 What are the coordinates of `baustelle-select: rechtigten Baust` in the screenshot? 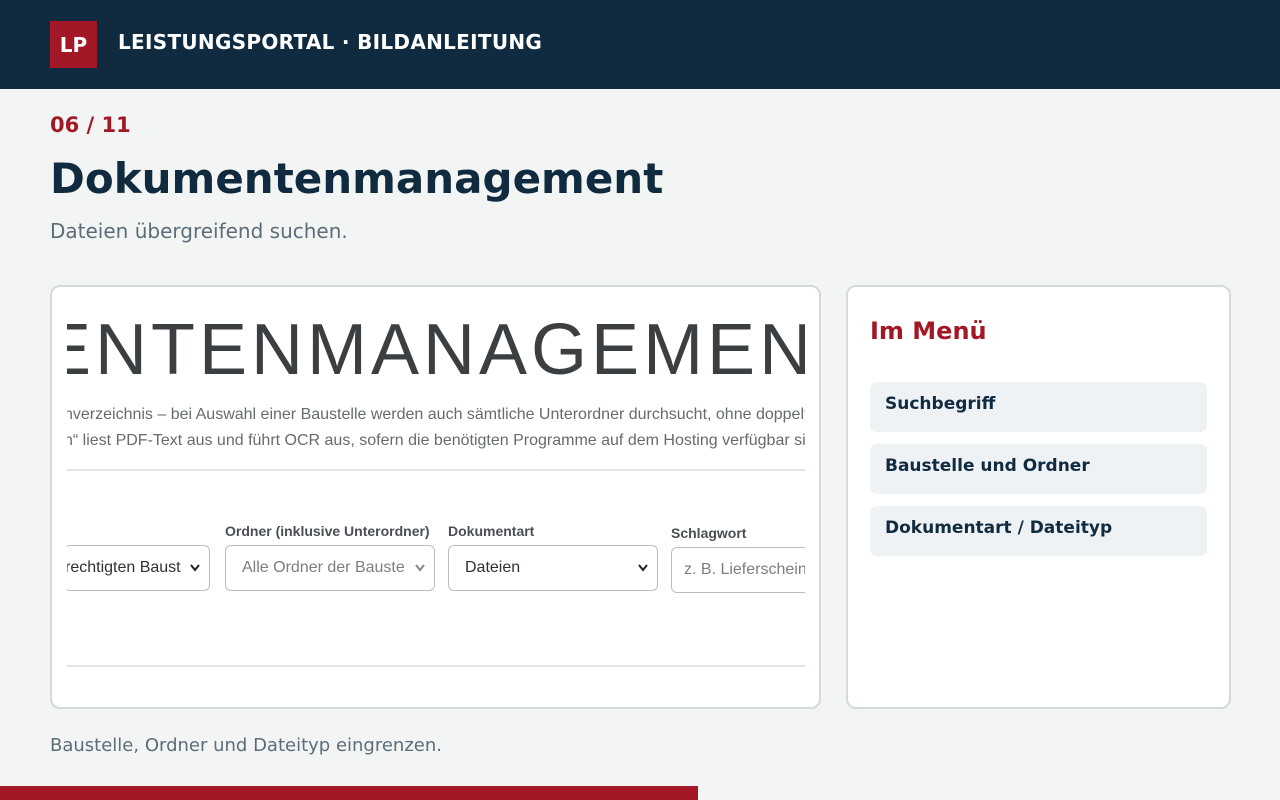 It's located at (138, 568).